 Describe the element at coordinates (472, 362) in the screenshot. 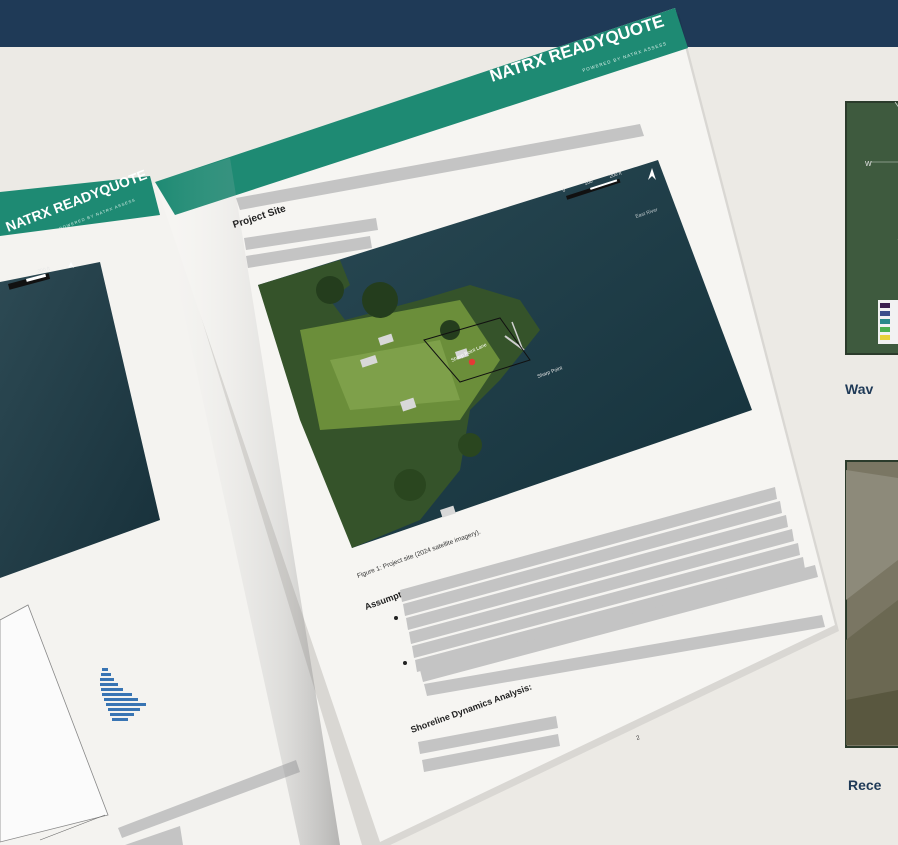

I see `site-marker-icon` at that location.